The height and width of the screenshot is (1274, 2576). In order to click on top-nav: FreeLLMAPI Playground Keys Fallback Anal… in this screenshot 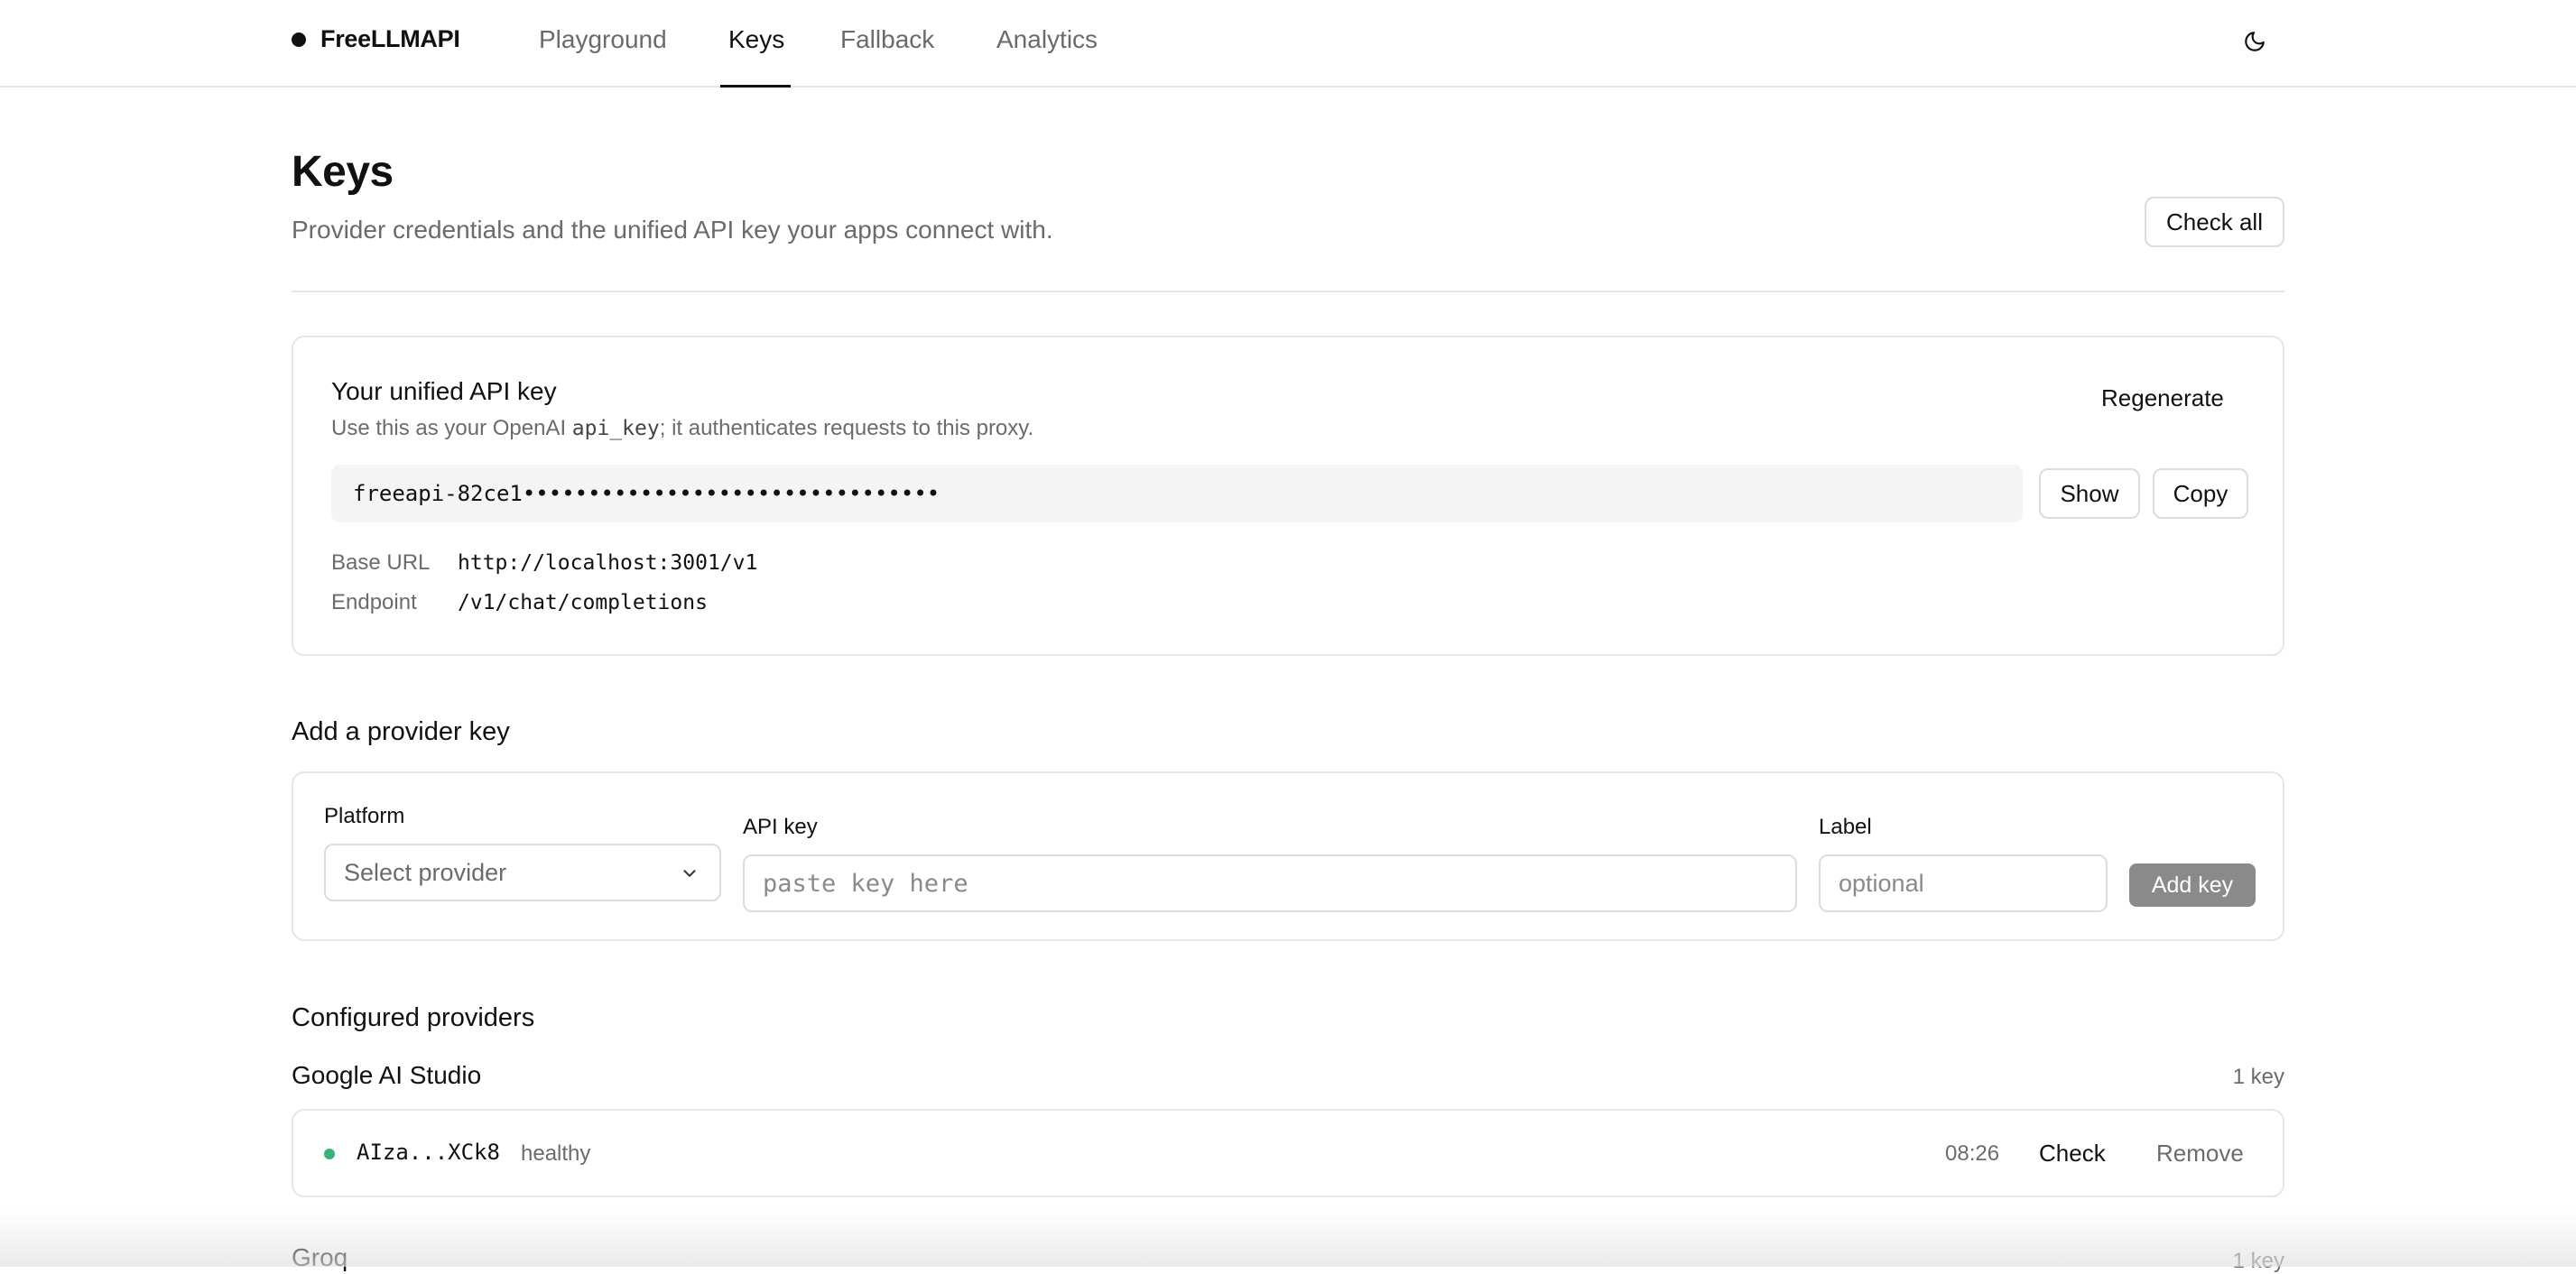, I will do `click(1288, 44)`.